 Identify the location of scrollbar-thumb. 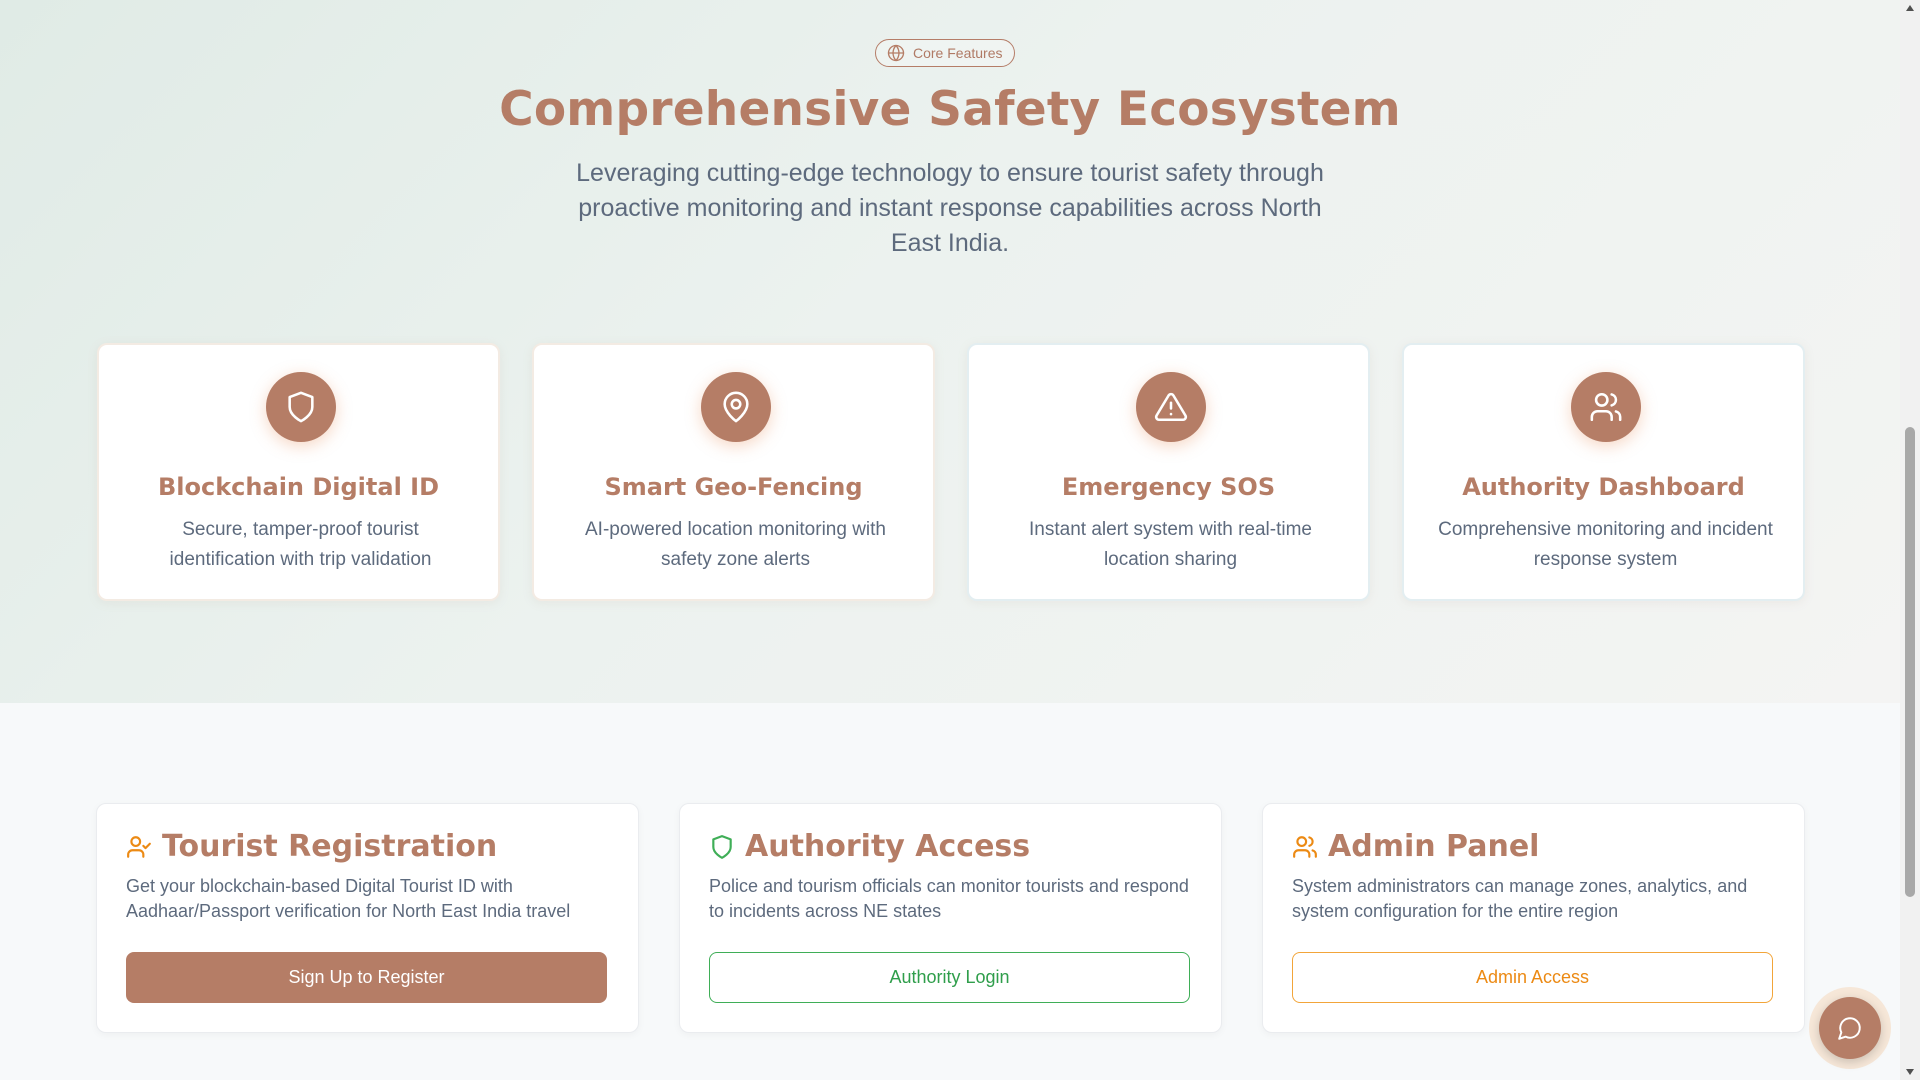
(1910, 662).